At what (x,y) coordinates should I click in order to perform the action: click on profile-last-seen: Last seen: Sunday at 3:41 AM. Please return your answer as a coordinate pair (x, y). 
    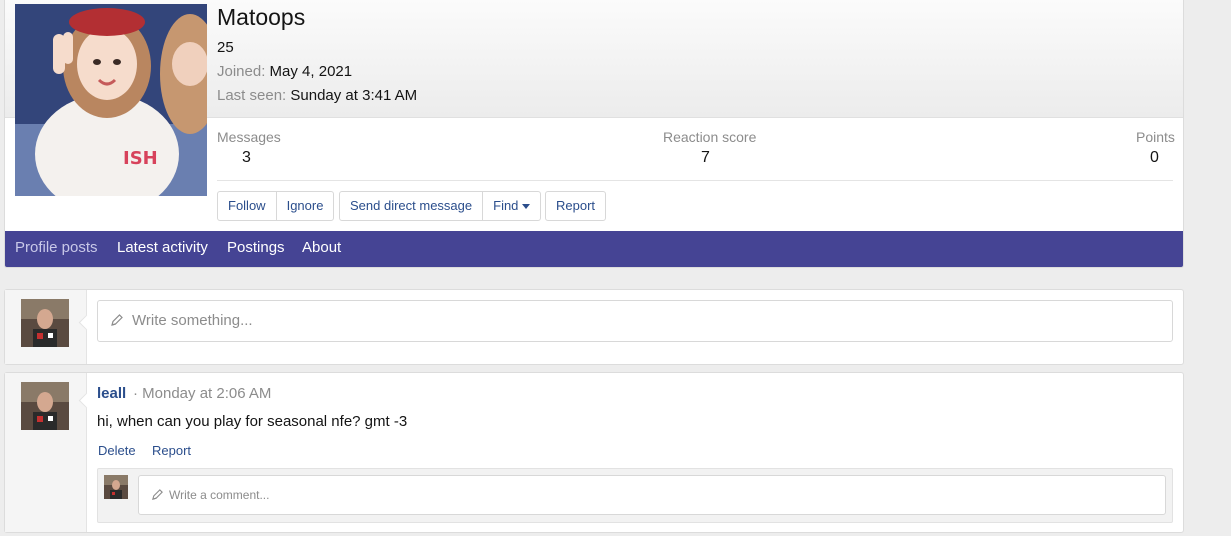
    Looking at the image, I should click on (317, 95).